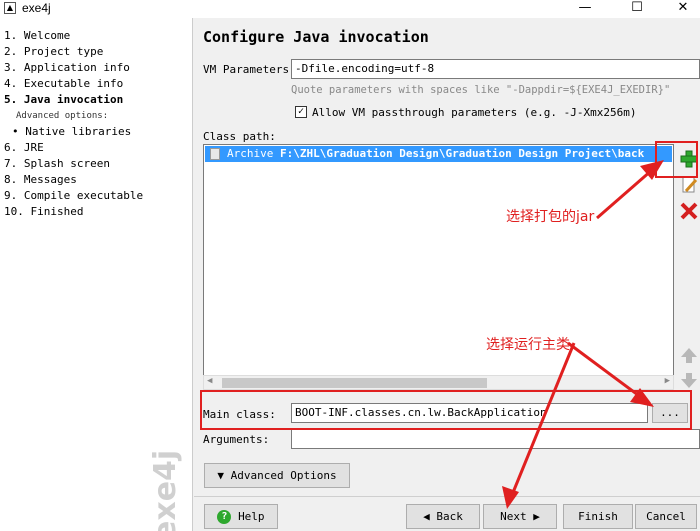  I want to click on passthrough-checkbox: ✓, so click(301, 112).